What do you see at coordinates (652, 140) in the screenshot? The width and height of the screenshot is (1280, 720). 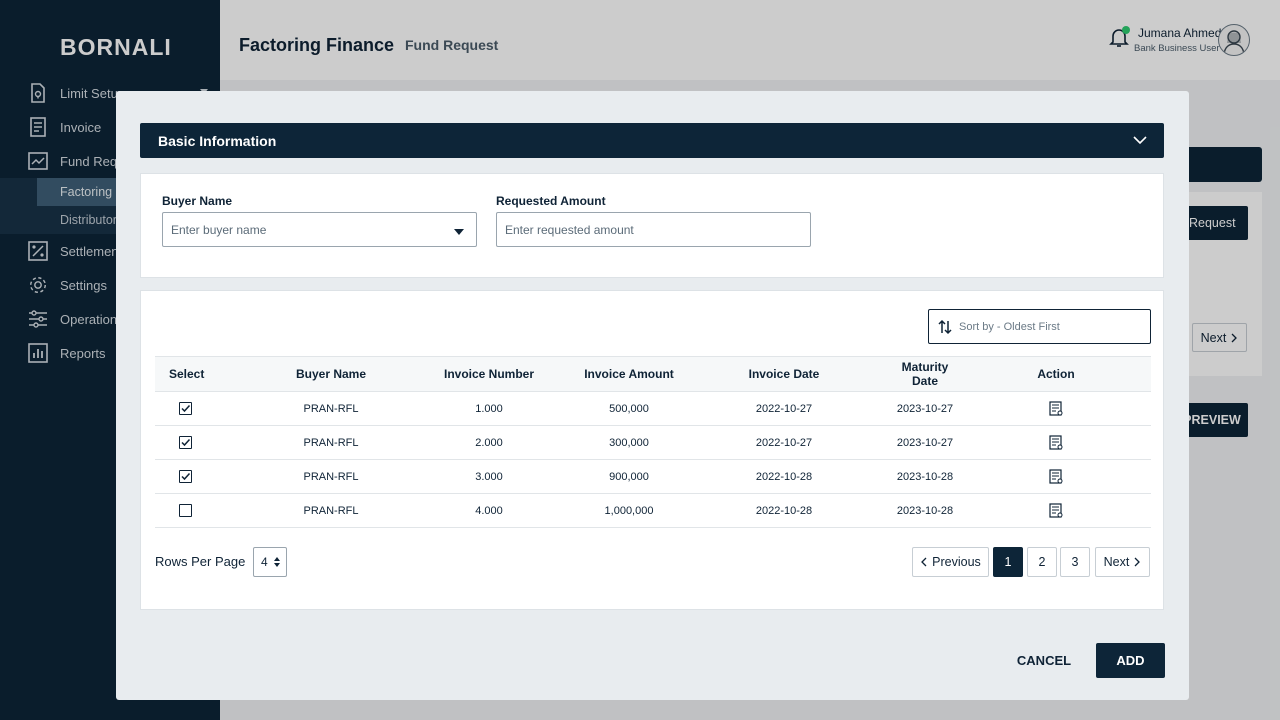 I see `basic-information-header: Basic Information` at bounding box center [652, 140].